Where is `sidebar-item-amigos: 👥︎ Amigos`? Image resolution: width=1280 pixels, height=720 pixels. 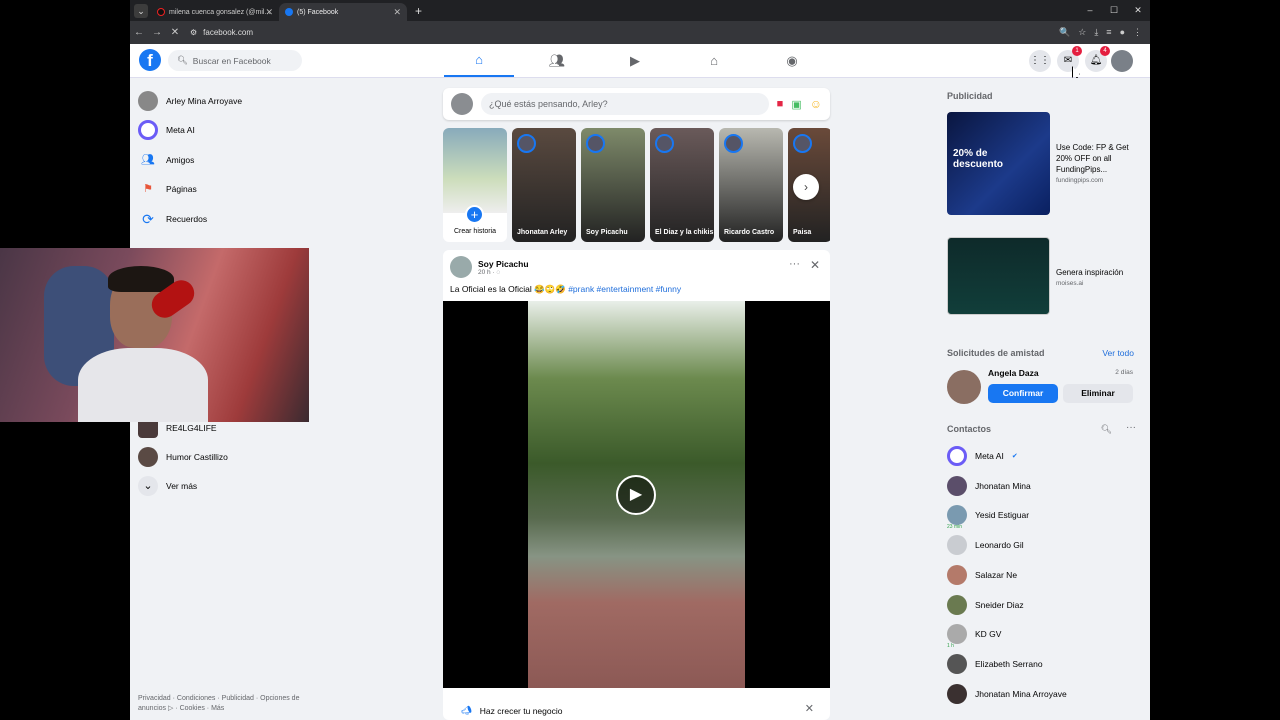
sidebar-item-amigos: 👥︎ Amigos is located at coordinates (166, 160).